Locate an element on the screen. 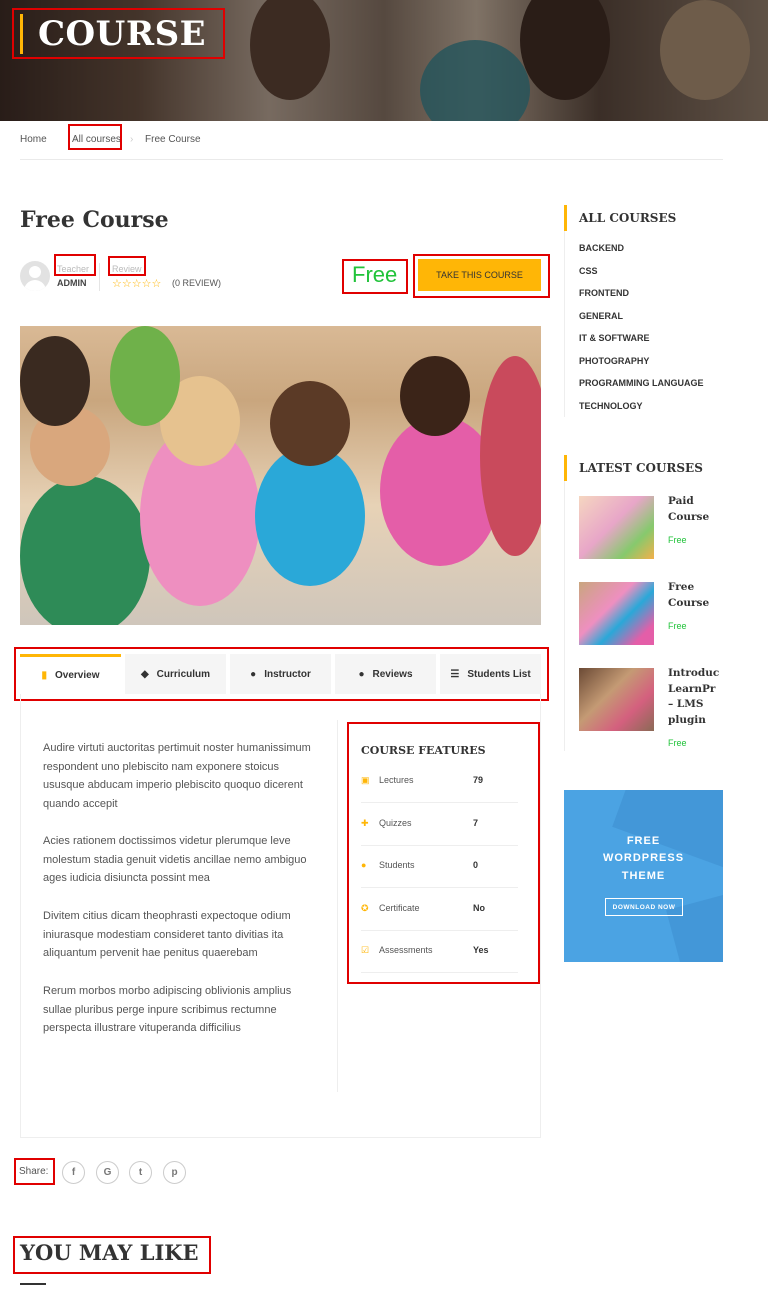 Image resolution: width=768 pixels, height=1289 pixels. latest-course-title: Introduc LearnPr – LMS plugin is located at coordinates (718, 697).